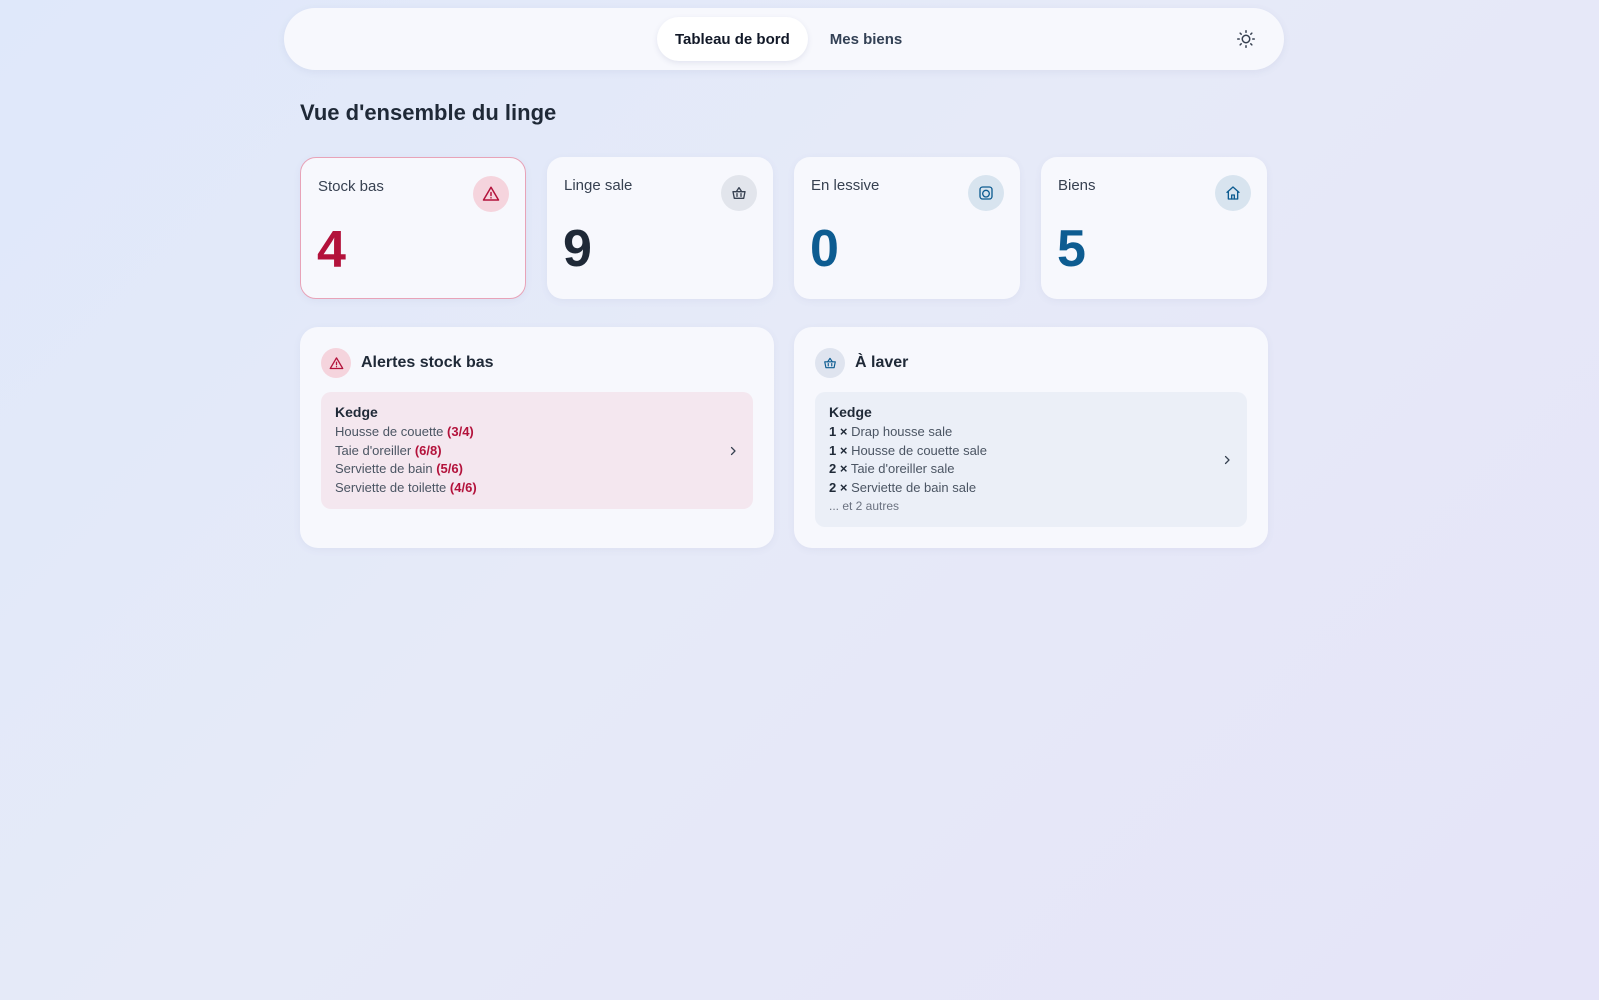 The image size is (1599, 1000). I want to click on stat-label: Stock bas, so click(351, 186).